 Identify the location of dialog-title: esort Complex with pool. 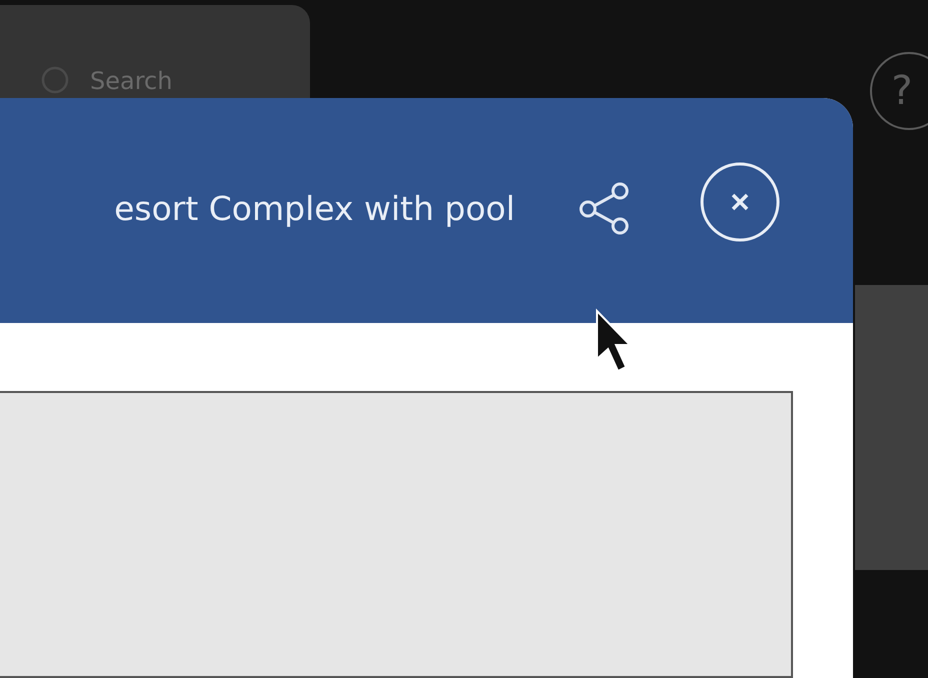
(314, 208).